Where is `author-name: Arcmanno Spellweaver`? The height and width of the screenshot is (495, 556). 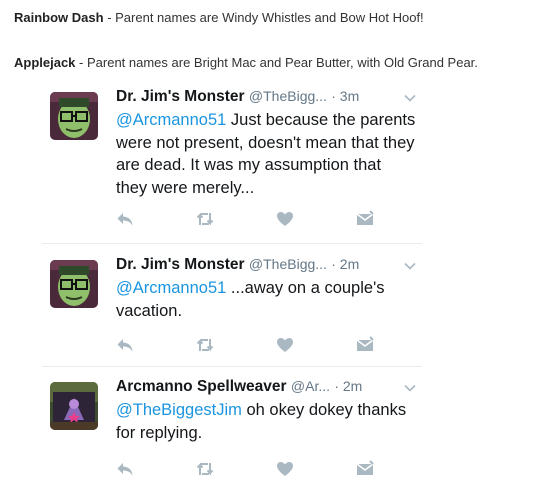
author-name: Arcmanno Spellweaver is located at coordinates (201, 386).